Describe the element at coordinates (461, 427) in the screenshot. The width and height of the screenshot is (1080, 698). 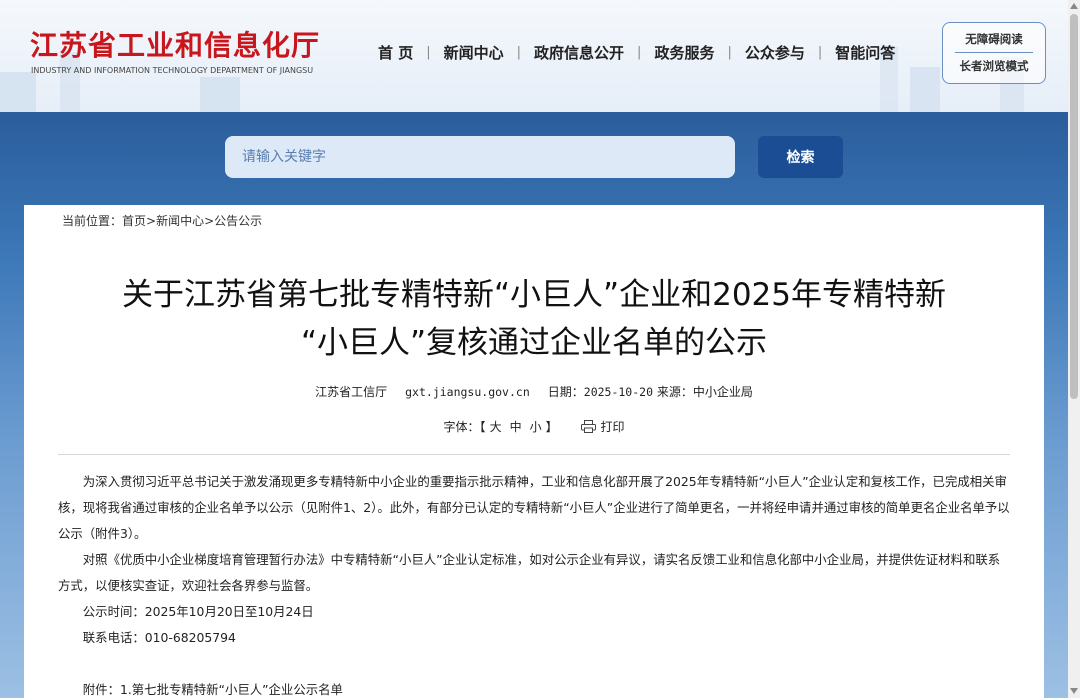
I see `font-size-label: 字体：` at that location.